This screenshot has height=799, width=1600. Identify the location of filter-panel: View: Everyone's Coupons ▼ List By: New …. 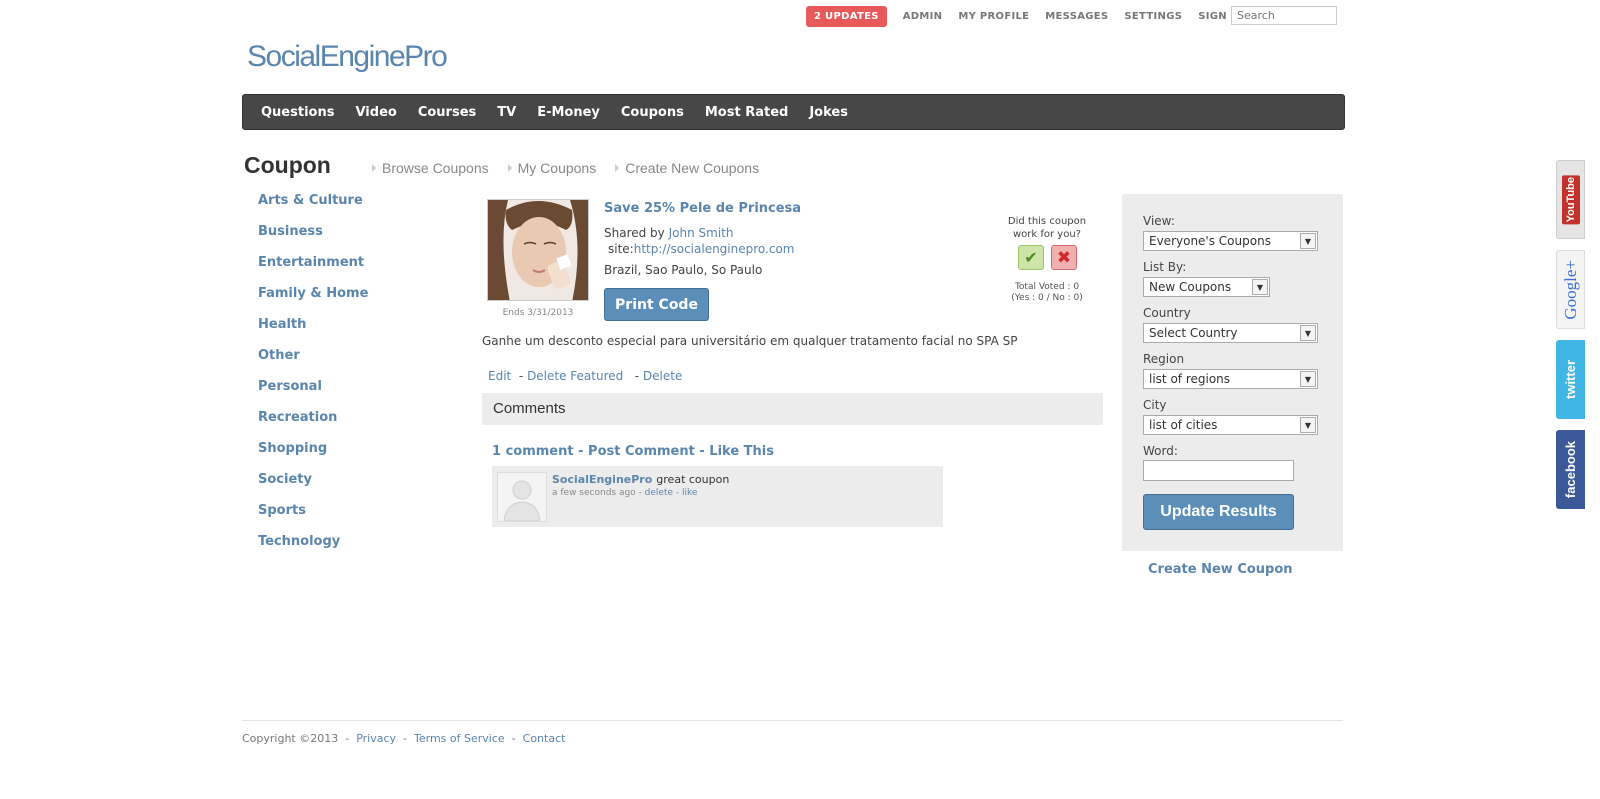
(1232, 372).